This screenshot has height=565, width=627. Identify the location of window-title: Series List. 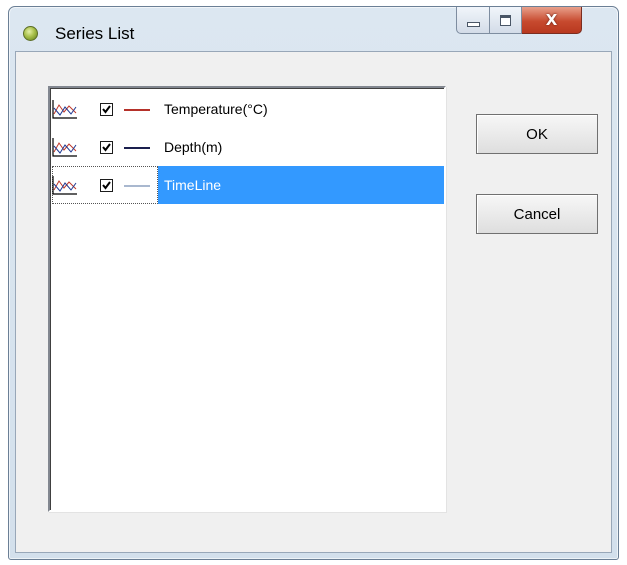
(95, 33).